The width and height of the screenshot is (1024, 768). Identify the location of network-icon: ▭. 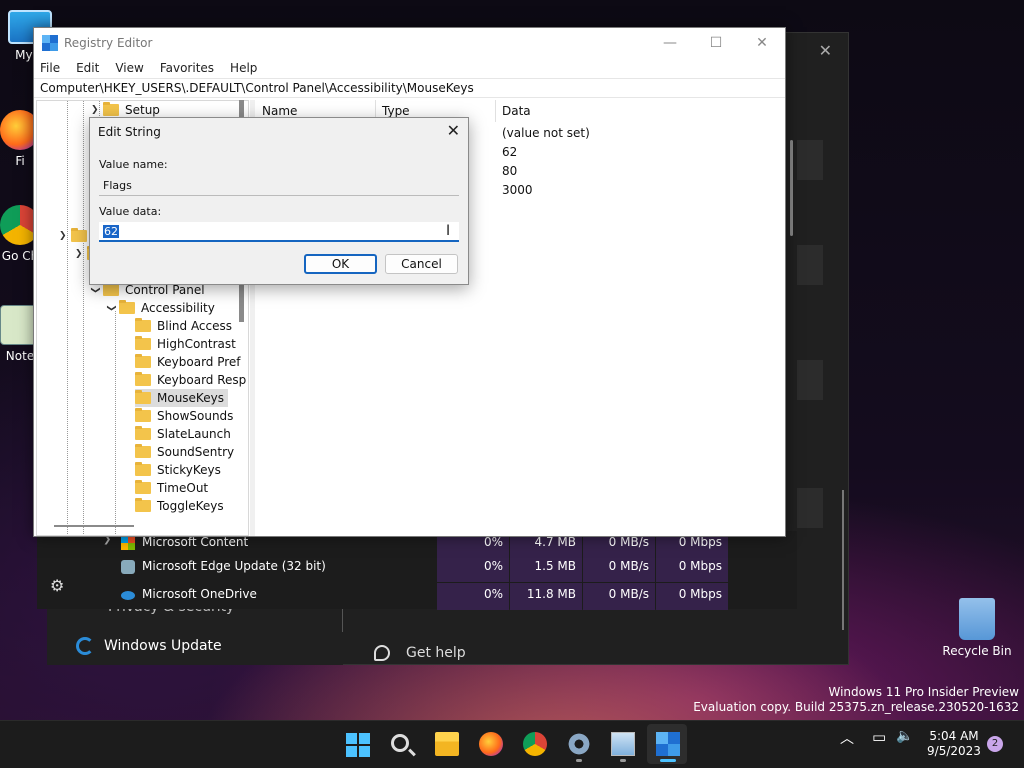
(879, 737).